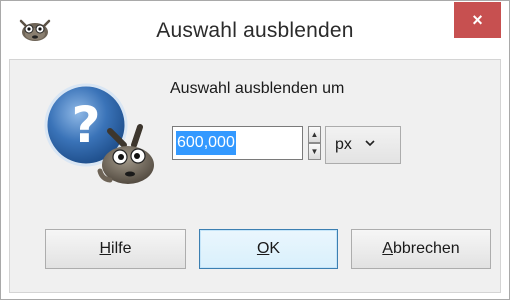 This screenshot has width=510, height=300. I want to click on decrement-button: ▼, so click(314, 151).